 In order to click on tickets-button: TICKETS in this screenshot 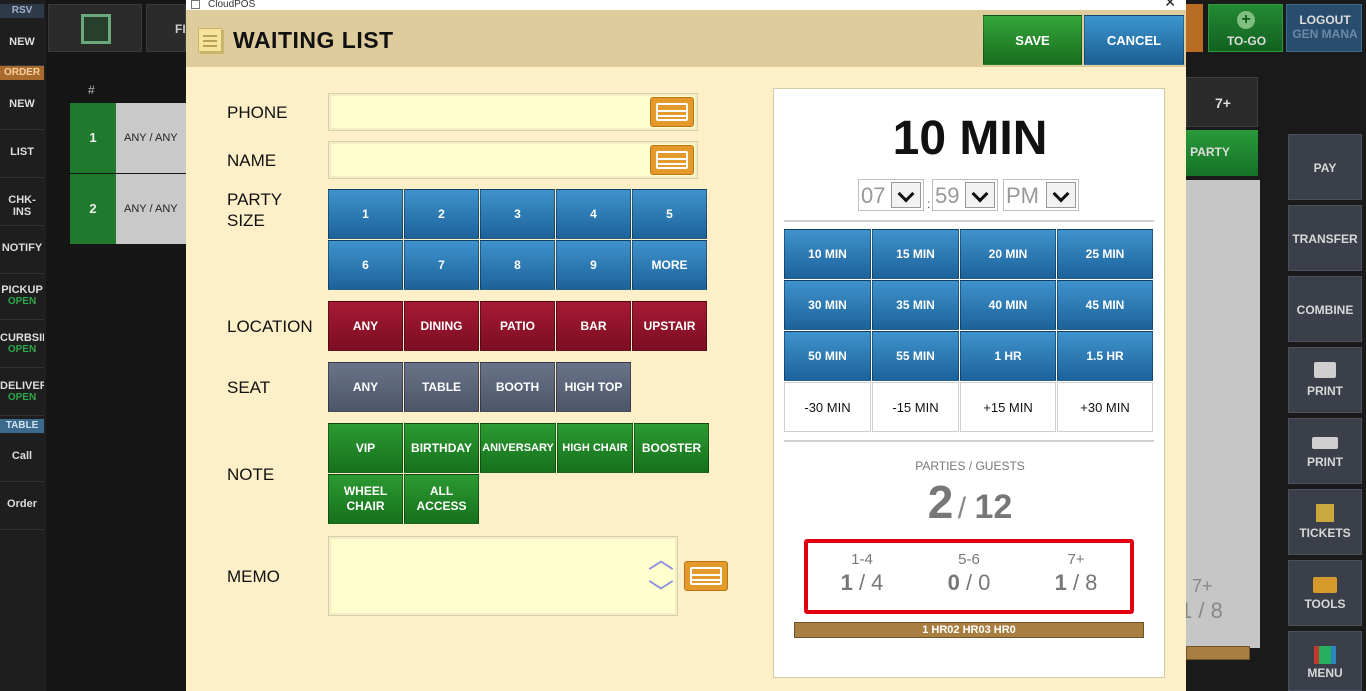, I will do `click(1325, 522)`.